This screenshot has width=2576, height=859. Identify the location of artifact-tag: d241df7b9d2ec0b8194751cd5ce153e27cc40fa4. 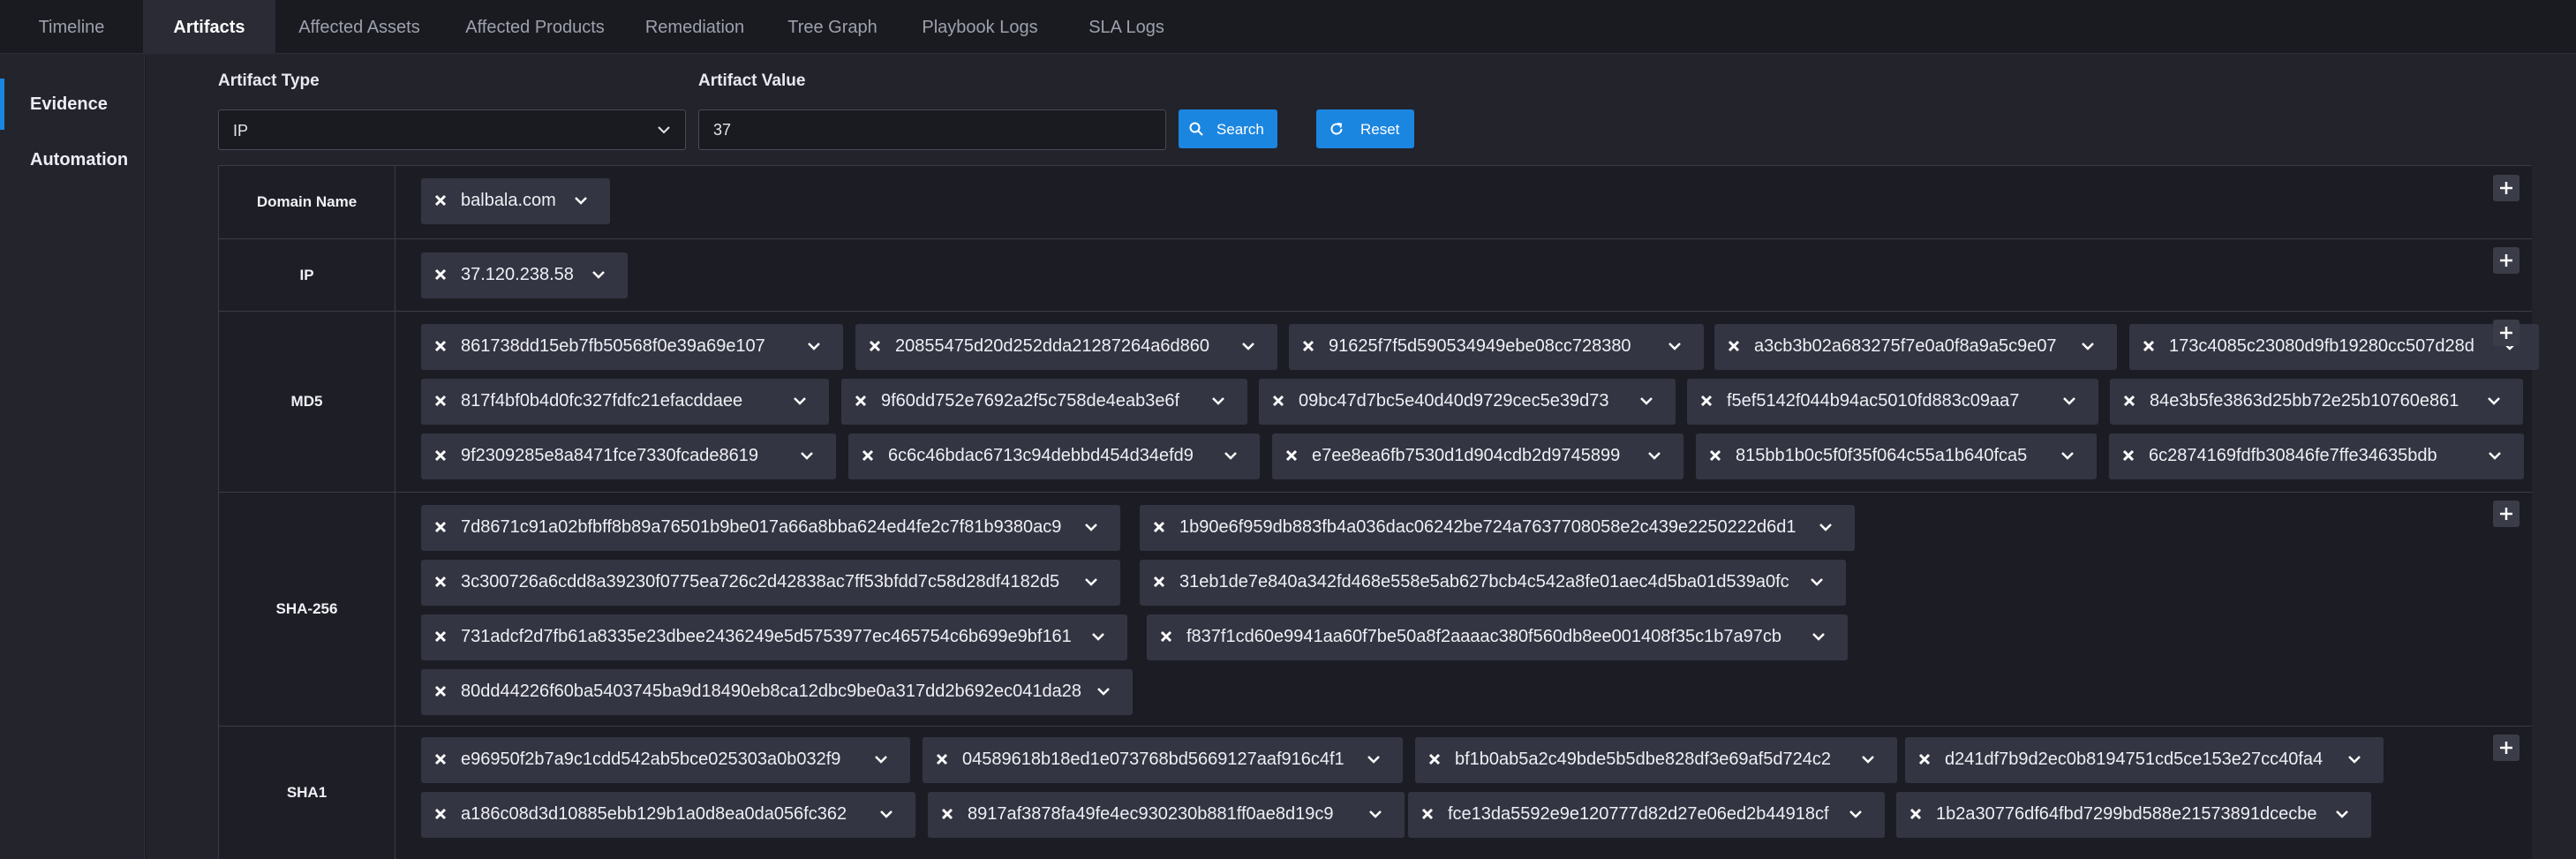
(2145, 760).